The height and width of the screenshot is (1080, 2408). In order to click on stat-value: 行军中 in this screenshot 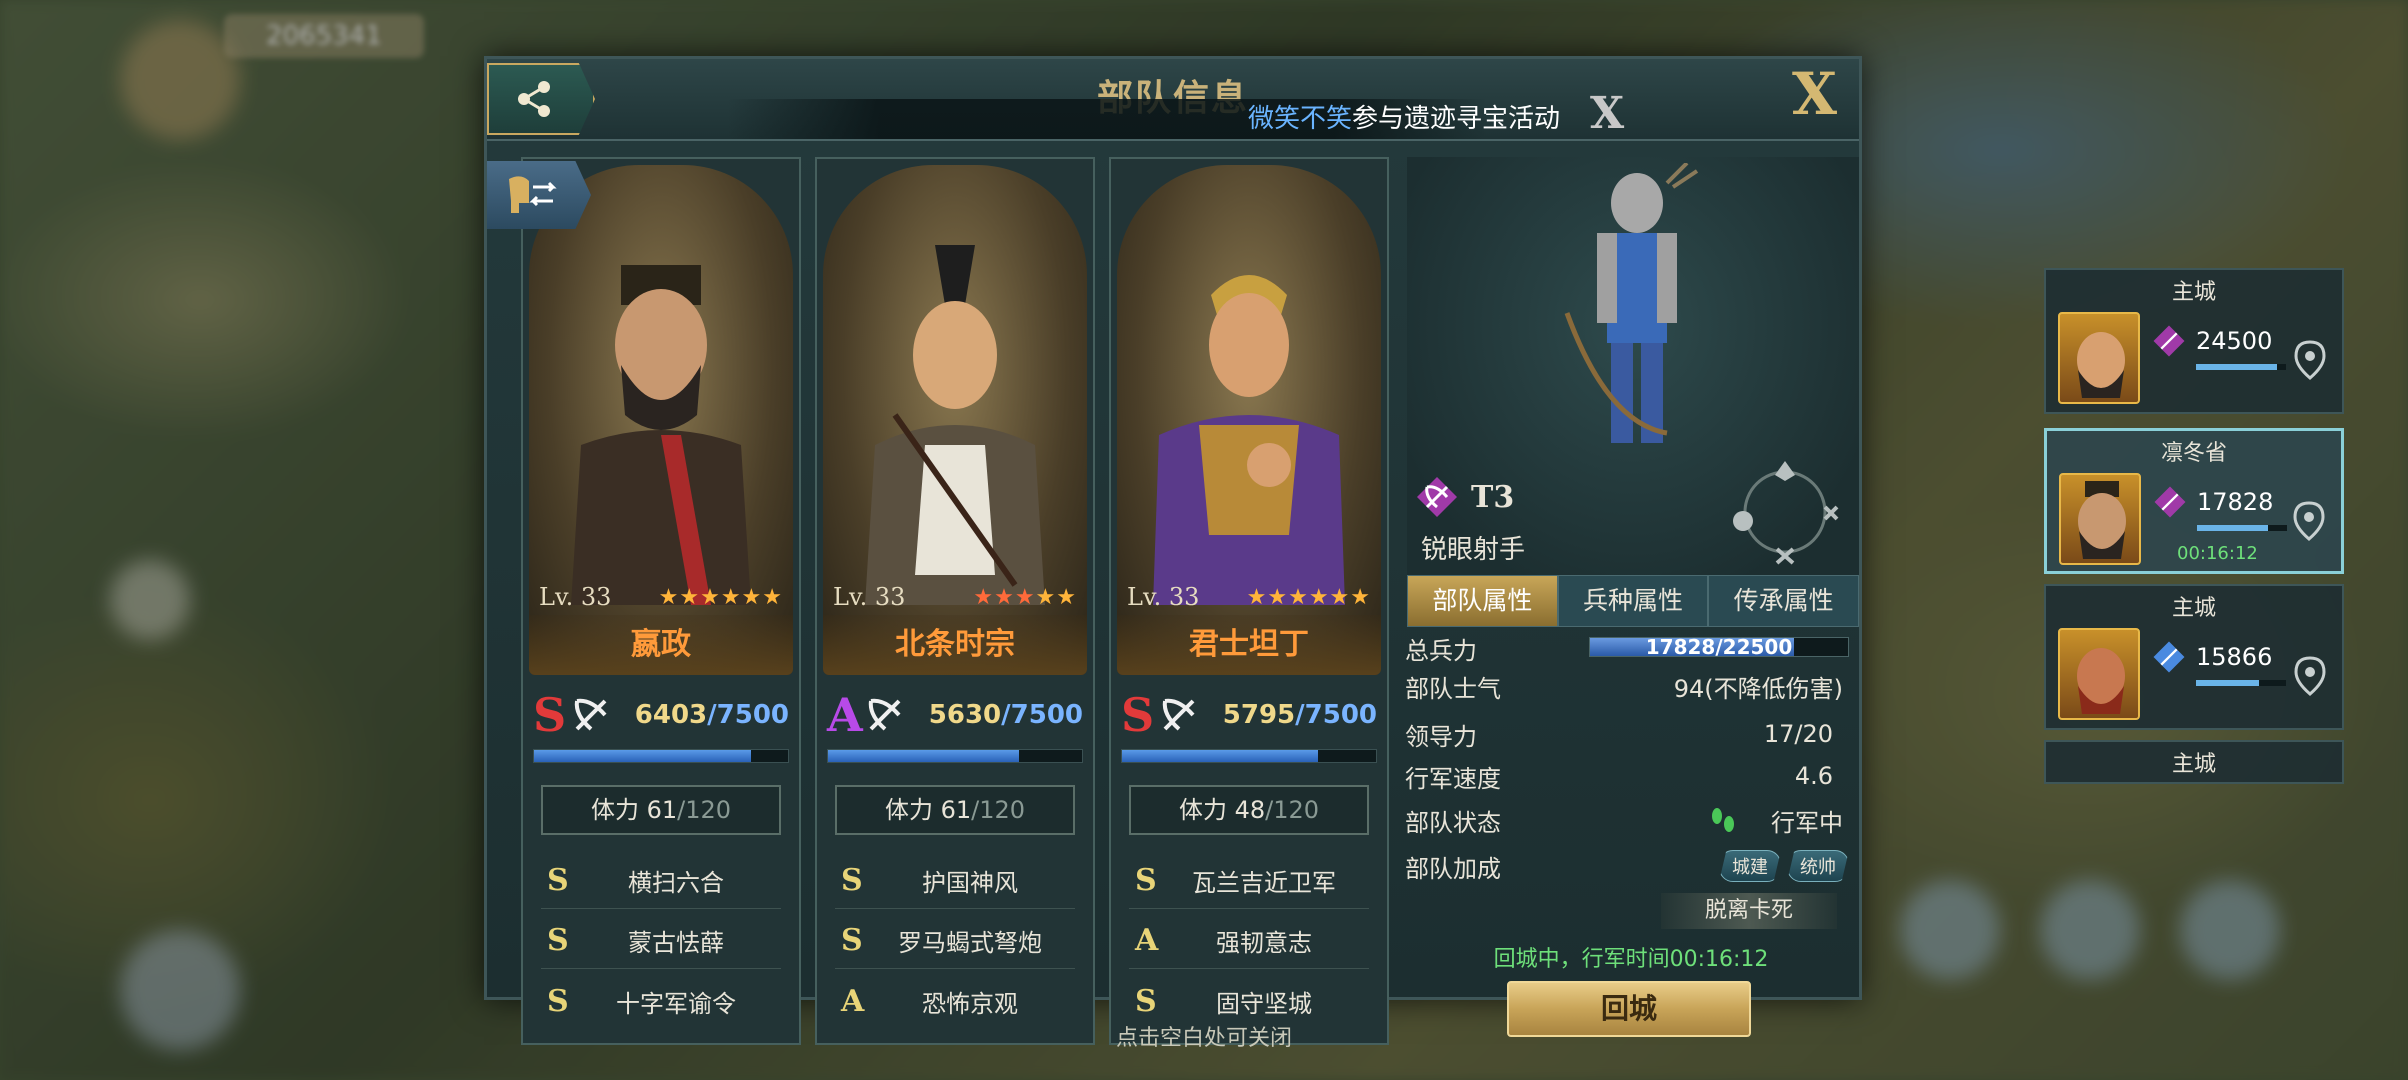, I will do `click(1807, 822)`.